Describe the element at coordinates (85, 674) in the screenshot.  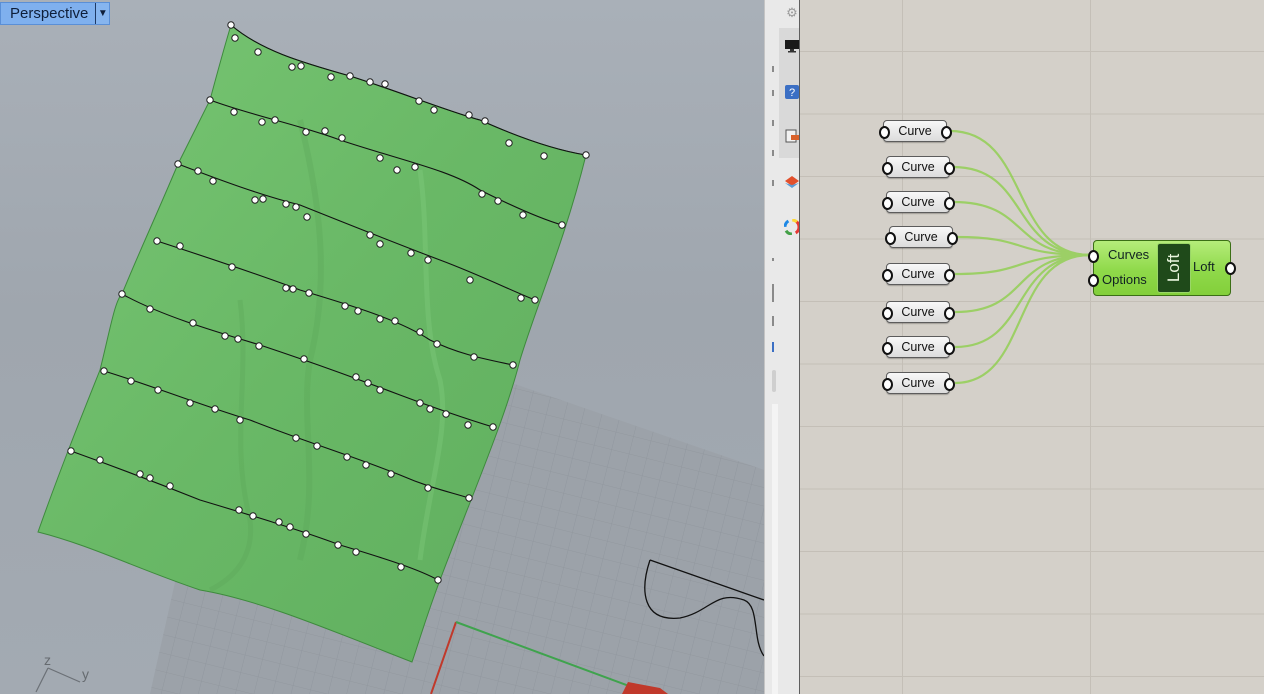
I see `axis-y-label: y` at that location.